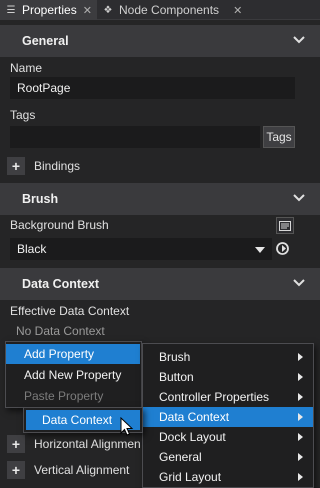 This screenshot has height=488, width=320. Describe the element at coordinates (59, 225) in the screenshot. I see `background-brush-label: Background Brush` at that location.